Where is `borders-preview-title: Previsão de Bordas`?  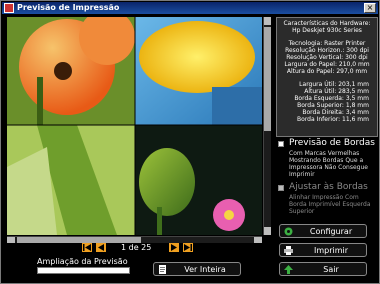
borders-preview-title: Previsão de Bordas is located at coordinates (332, 143).